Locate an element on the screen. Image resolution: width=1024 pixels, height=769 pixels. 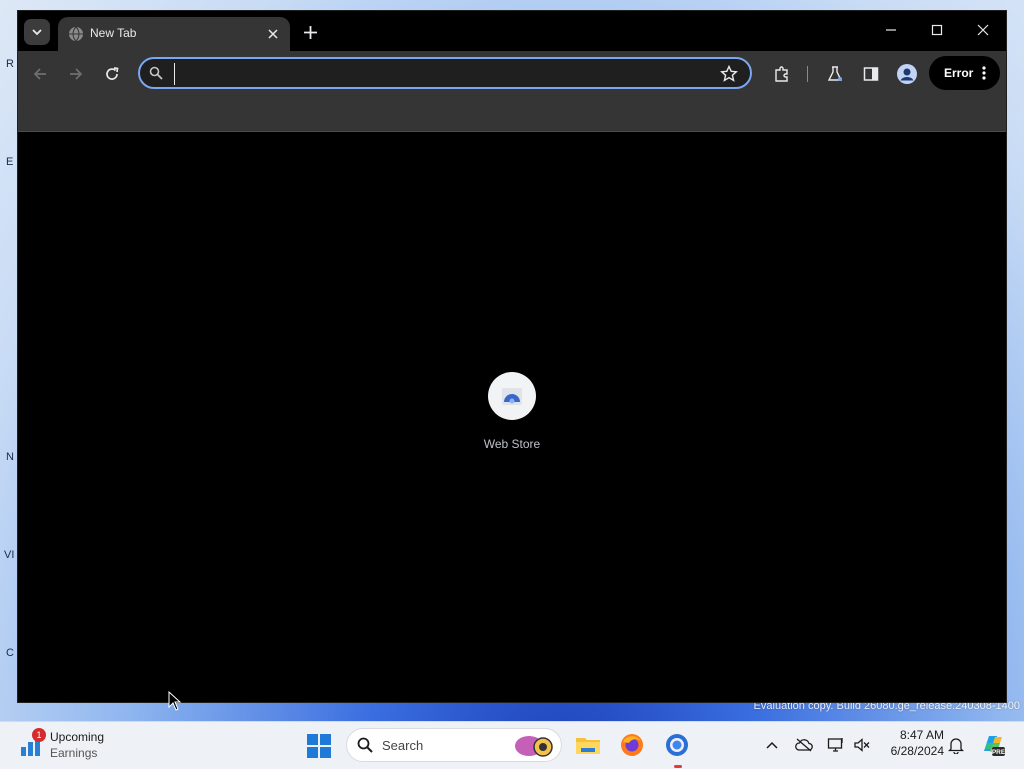
minimize-icon is located at coordinates (891, 30).